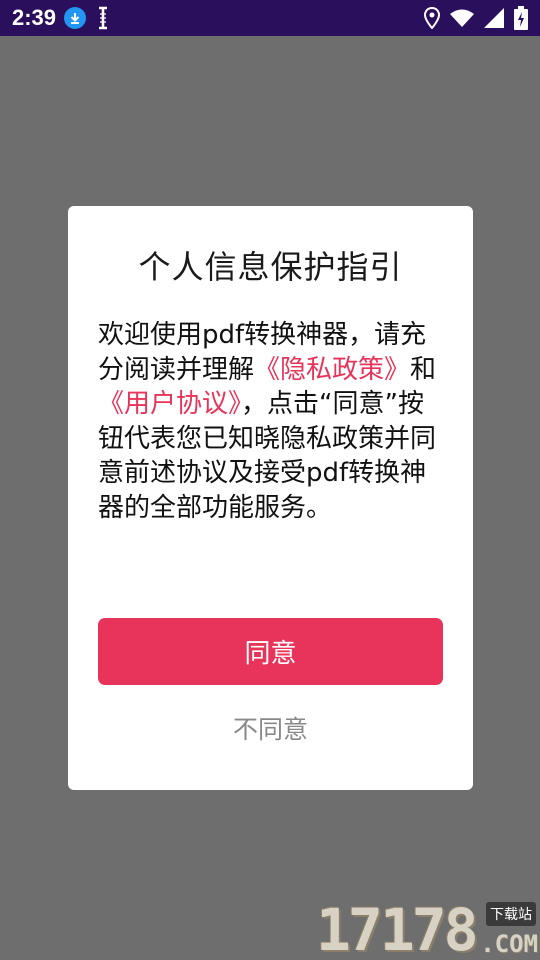 The image size is (540, 960). What do you see at coordinates (270, 18) in the screenshot?
I see `status-bar: 2:39` at bounding box center [270, 18].